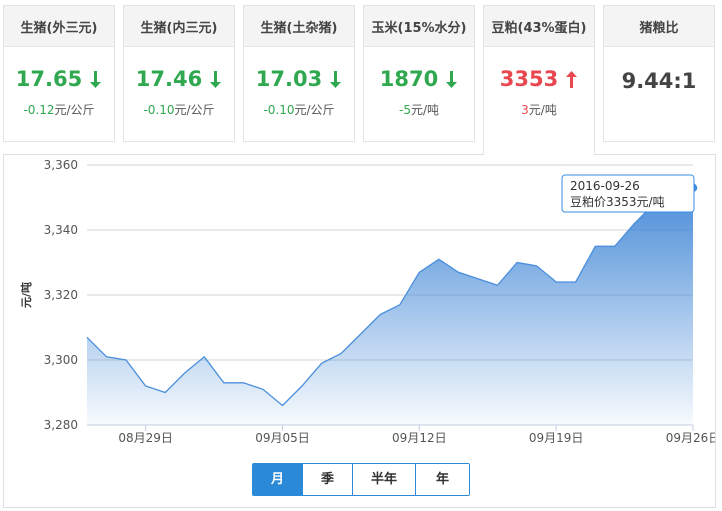 The width and height of the screenshot is (722, 511). I want to click on y-tick-label: 3,340, so click(61, 230).